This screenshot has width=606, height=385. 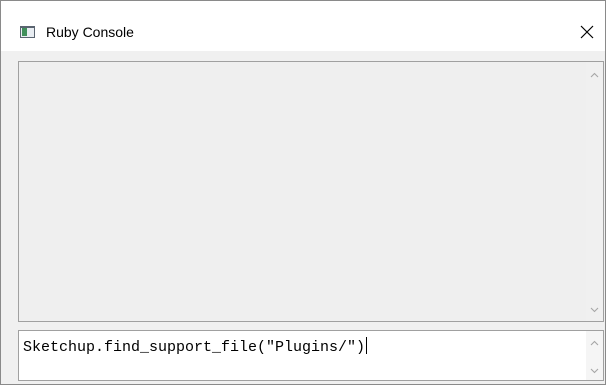 What do you see at coordinates (303, 26) in the screenshot?
I see `title-bar: Ruby Console` at bounding box center [303, 26].